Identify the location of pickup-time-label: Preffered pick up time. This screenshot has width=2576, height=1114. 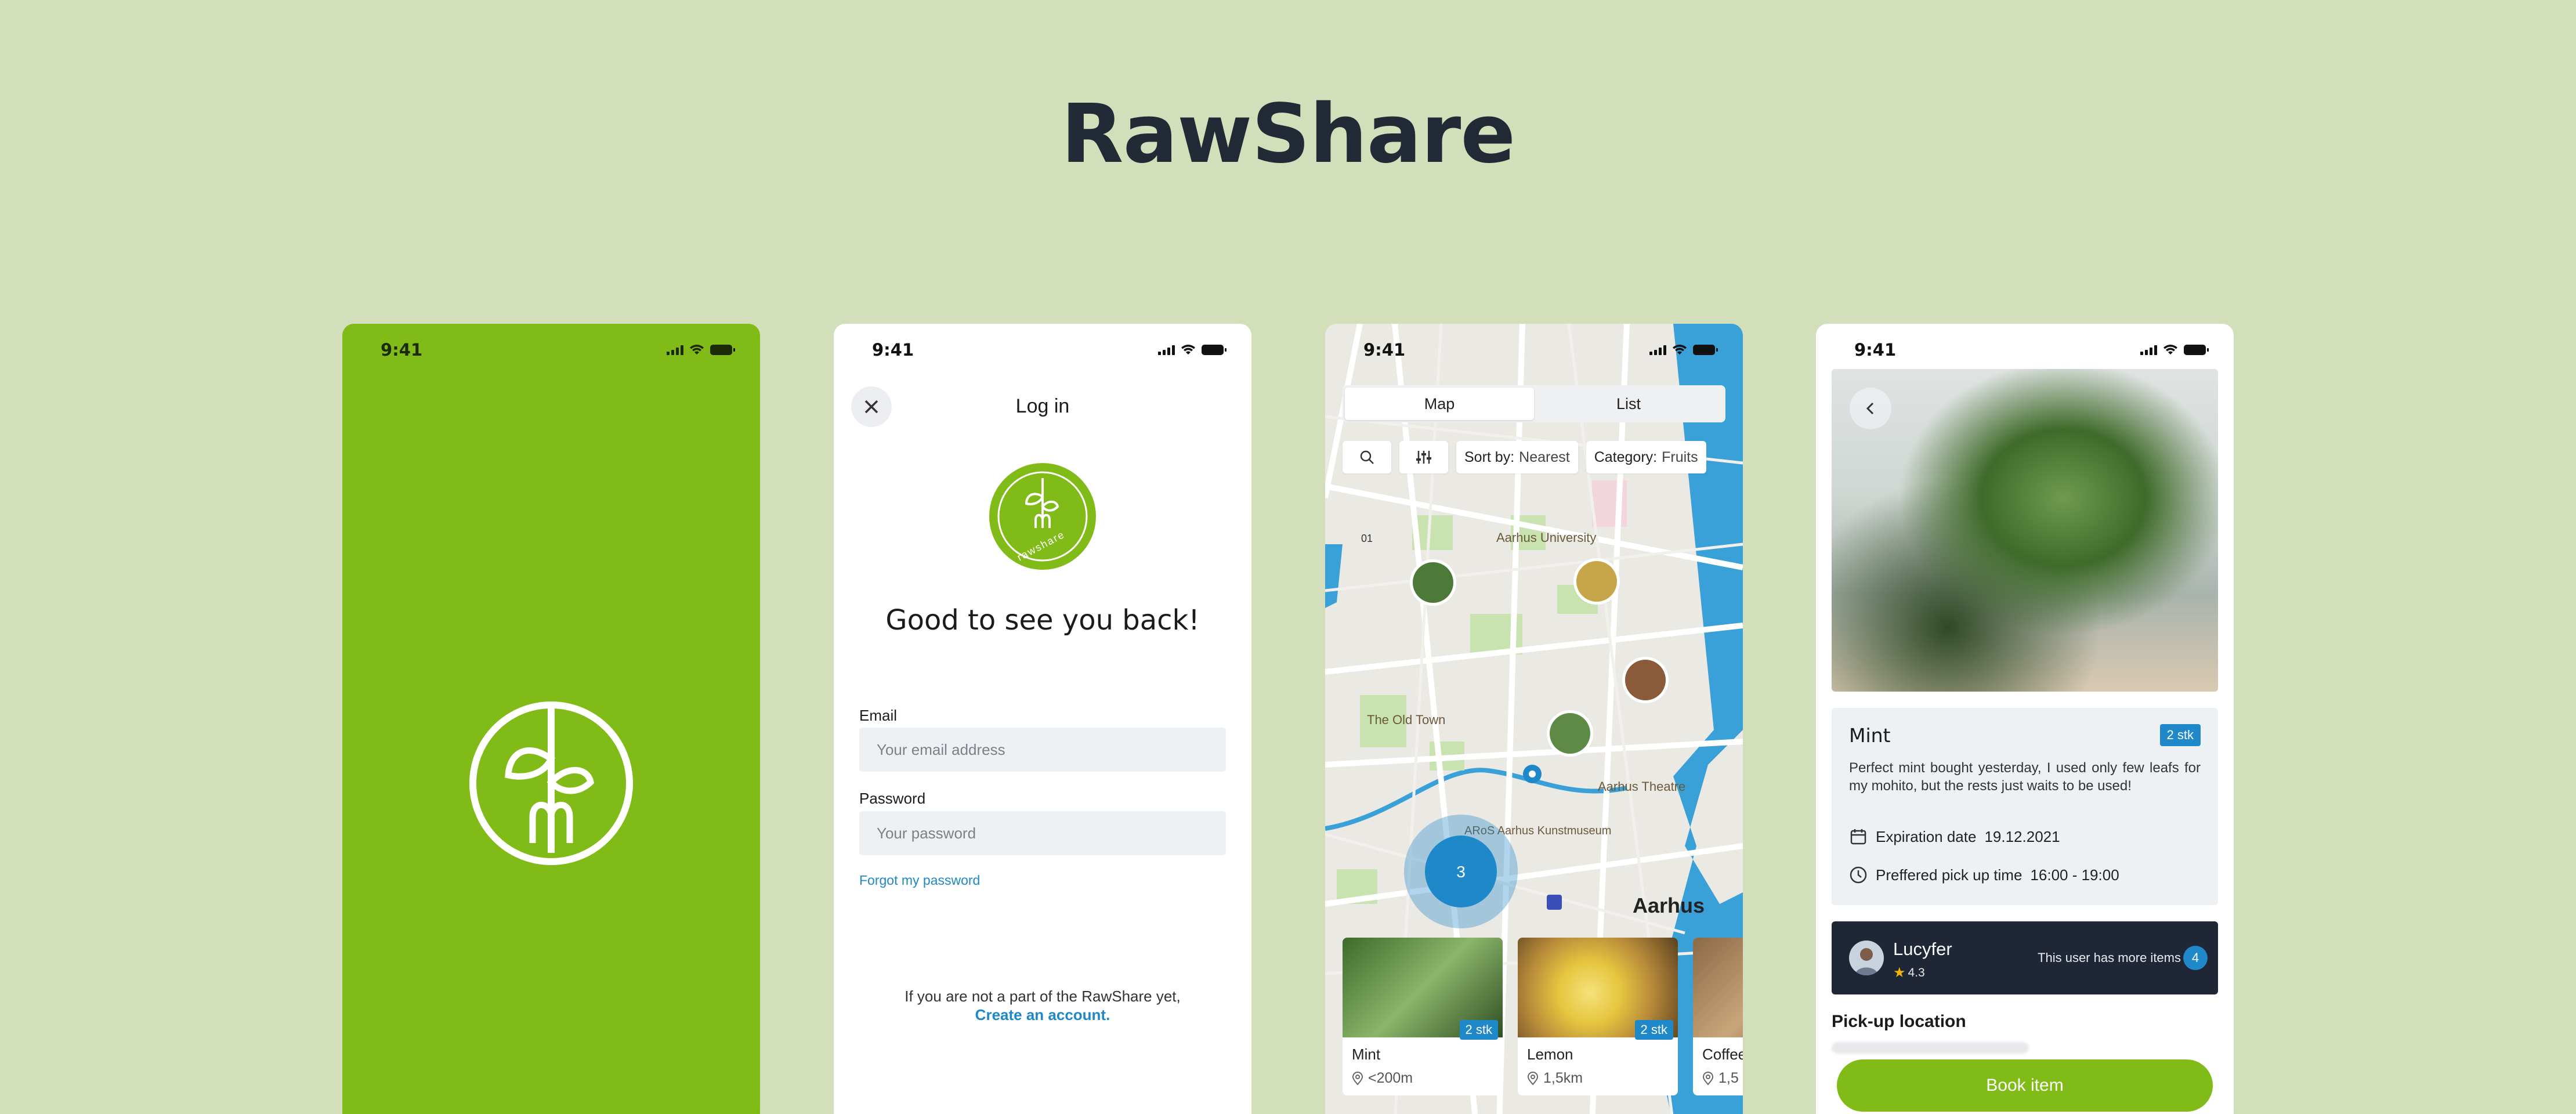
(1949, 875).